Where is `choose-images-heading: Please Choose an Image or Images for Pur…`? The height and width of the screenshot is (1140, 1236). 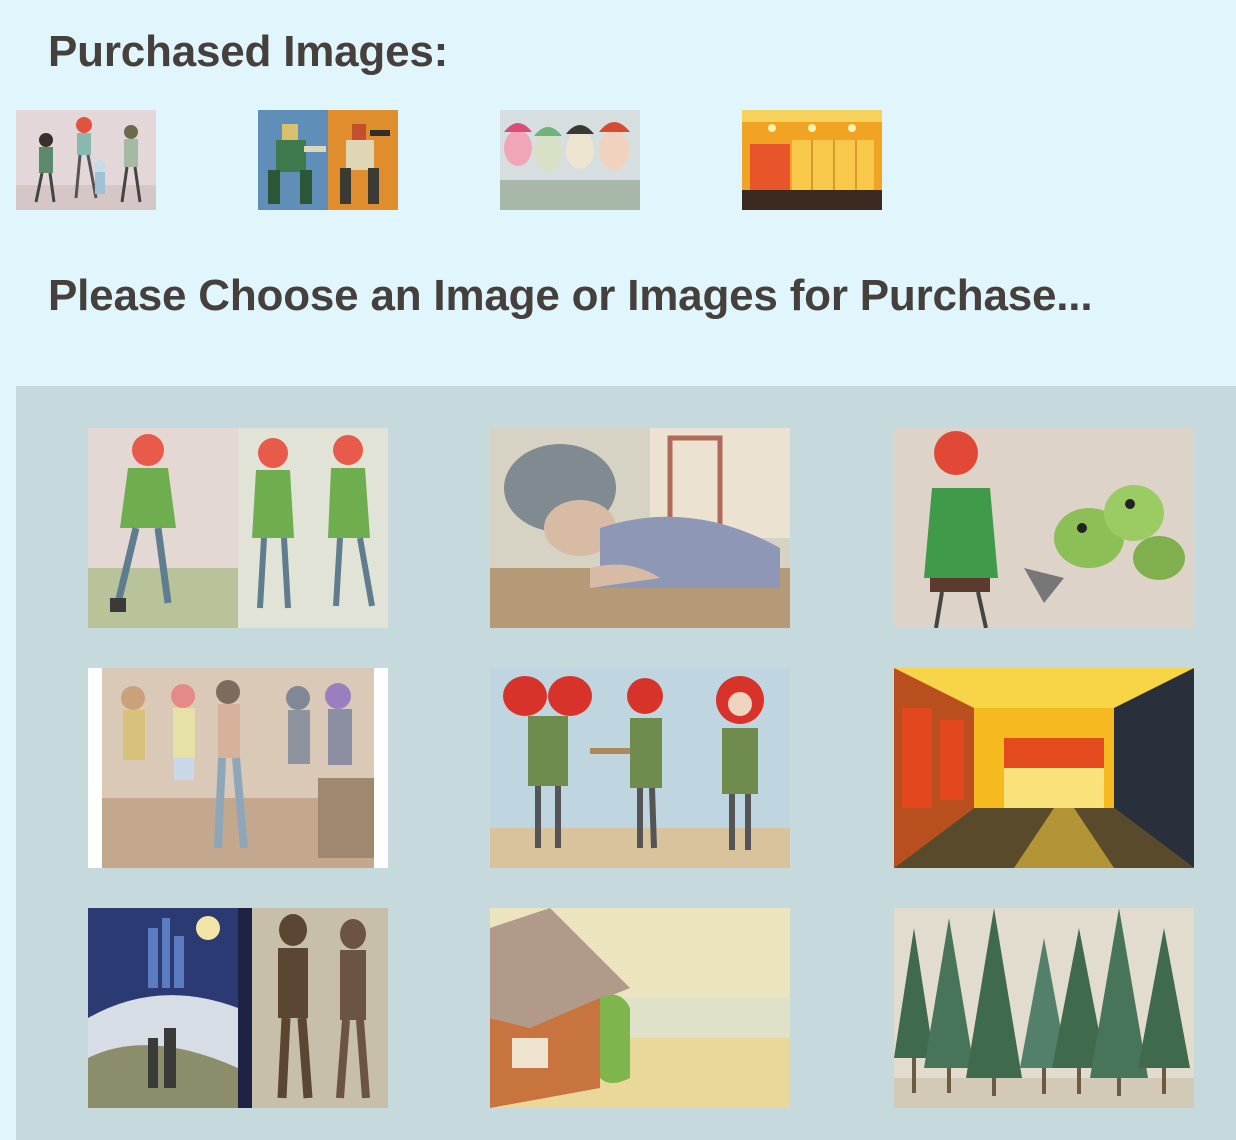 choose-images-heading: Please Choose an Image or Images for Pur… is located at coordinates (570, 295).